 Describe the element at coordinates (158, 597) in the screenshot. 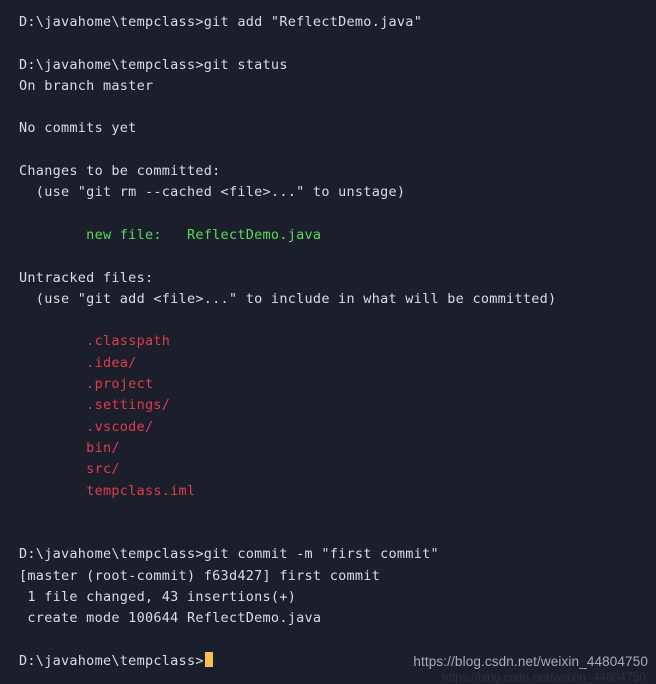

I see `terminal-line: 1 file changed, 43 insertions(+)` at that location.